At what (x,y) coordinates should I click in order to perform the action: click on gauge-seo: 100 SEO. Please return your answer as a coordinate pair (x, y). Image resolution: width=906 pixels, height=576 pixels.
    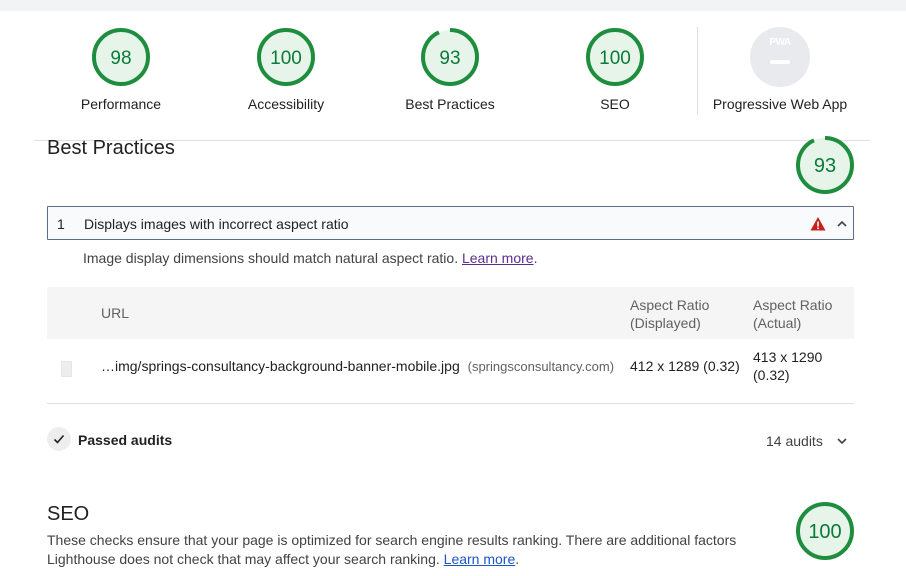
    Looking at the image, I should click on (615, 69).